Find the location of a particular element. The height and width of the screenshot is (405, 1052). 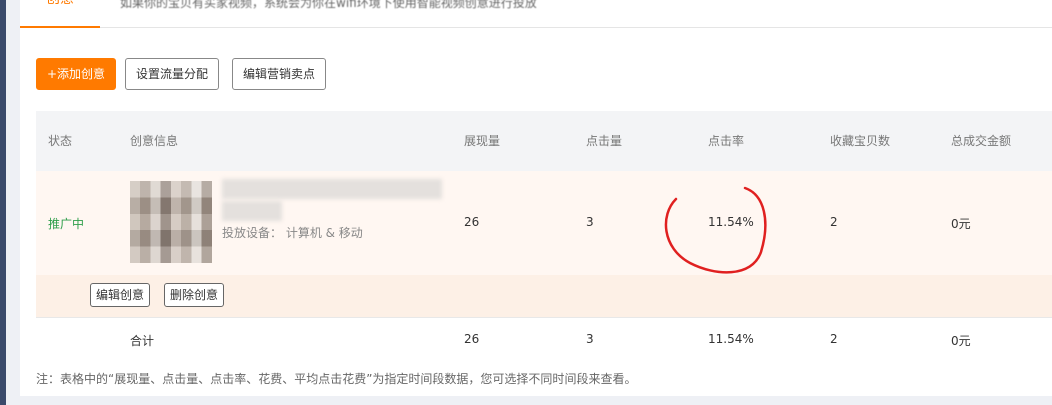

tab-creative-label: 创意 is located at coordinates (60, 3).